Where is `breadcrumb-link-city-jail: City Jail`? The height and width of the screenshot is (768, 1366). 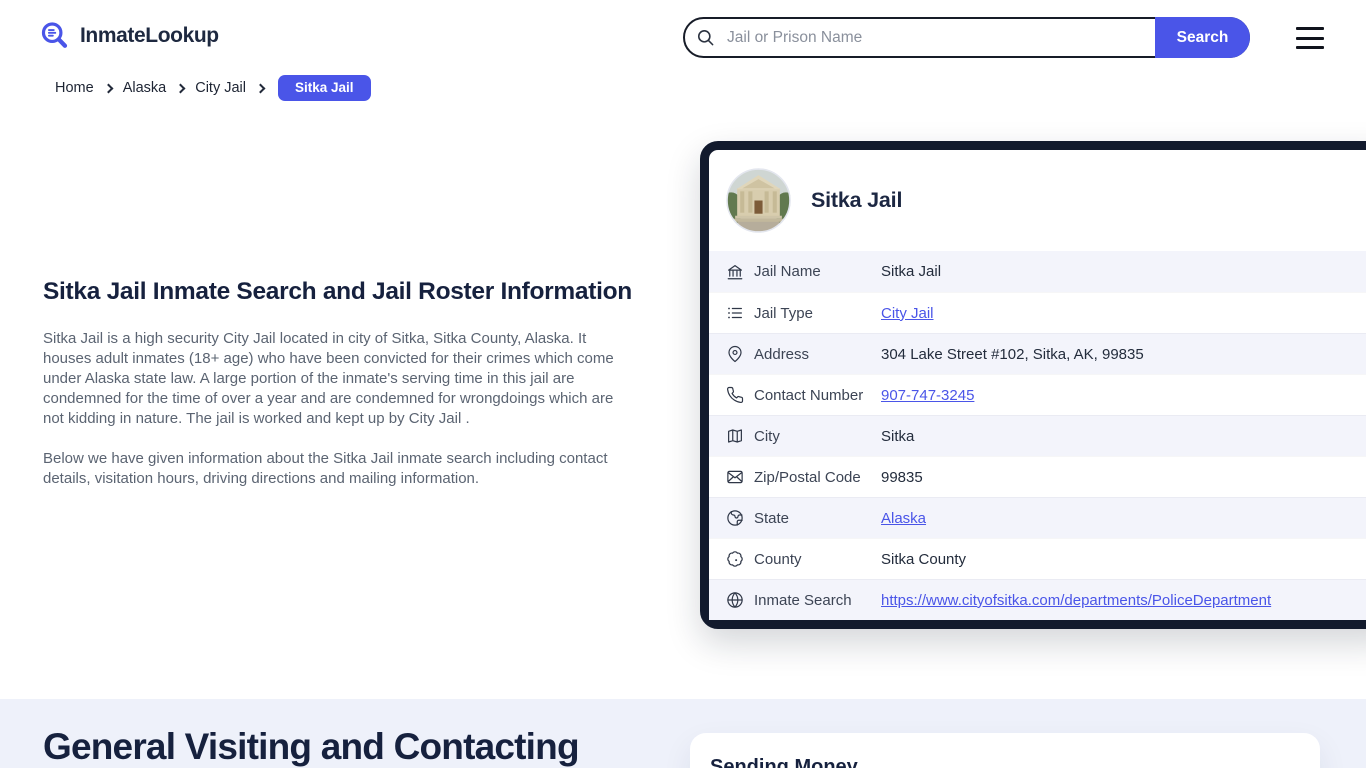
breadcrumb-link-city-jail: City Jail is located at coordinates (220, 88).